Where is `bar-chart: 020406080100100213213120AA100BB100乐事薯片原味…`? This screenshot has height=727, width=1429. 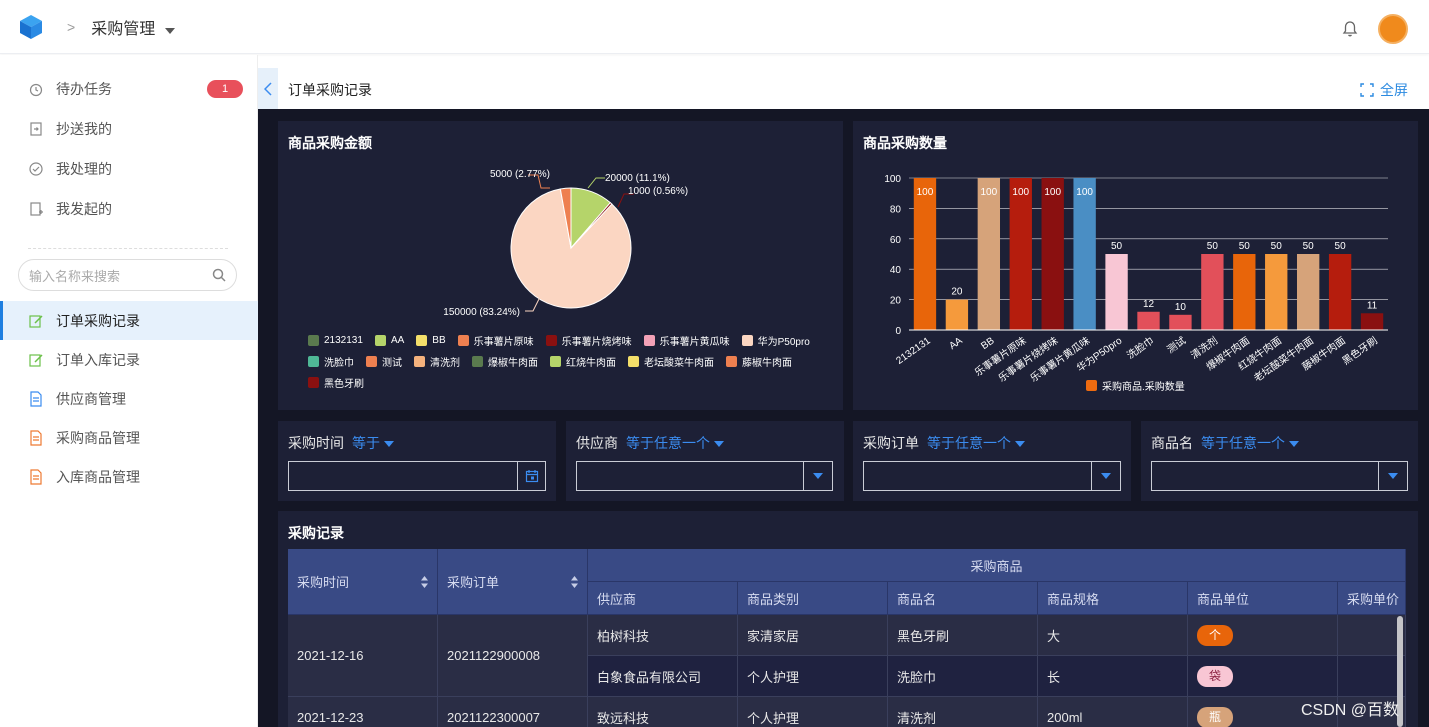 bar-chart: 020406080100100213213120AA100BB100乐事薯片原味… is located at coordinates (1136, 279).